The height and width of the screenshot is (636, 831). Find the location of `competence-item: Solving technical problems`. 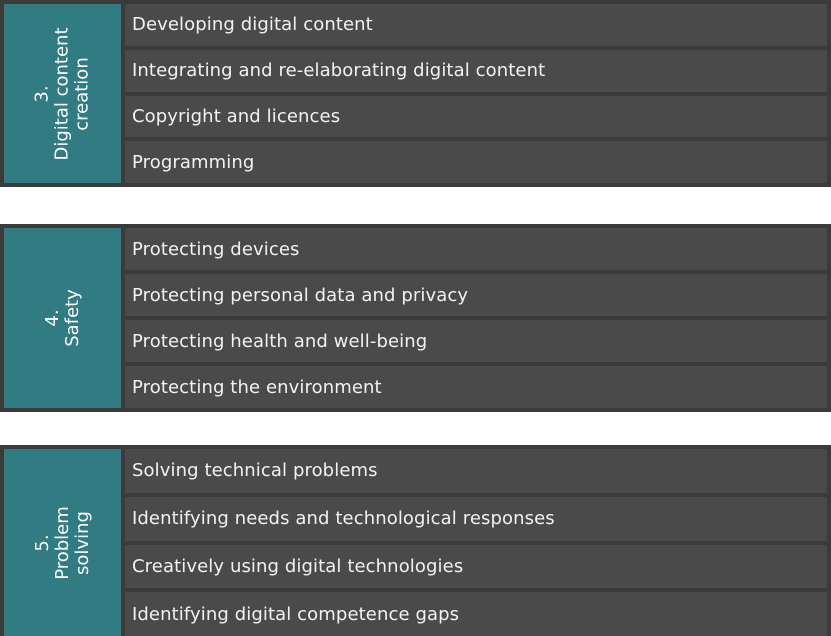

competence-item: Solving technical problems is located at coordinates (476, 471).